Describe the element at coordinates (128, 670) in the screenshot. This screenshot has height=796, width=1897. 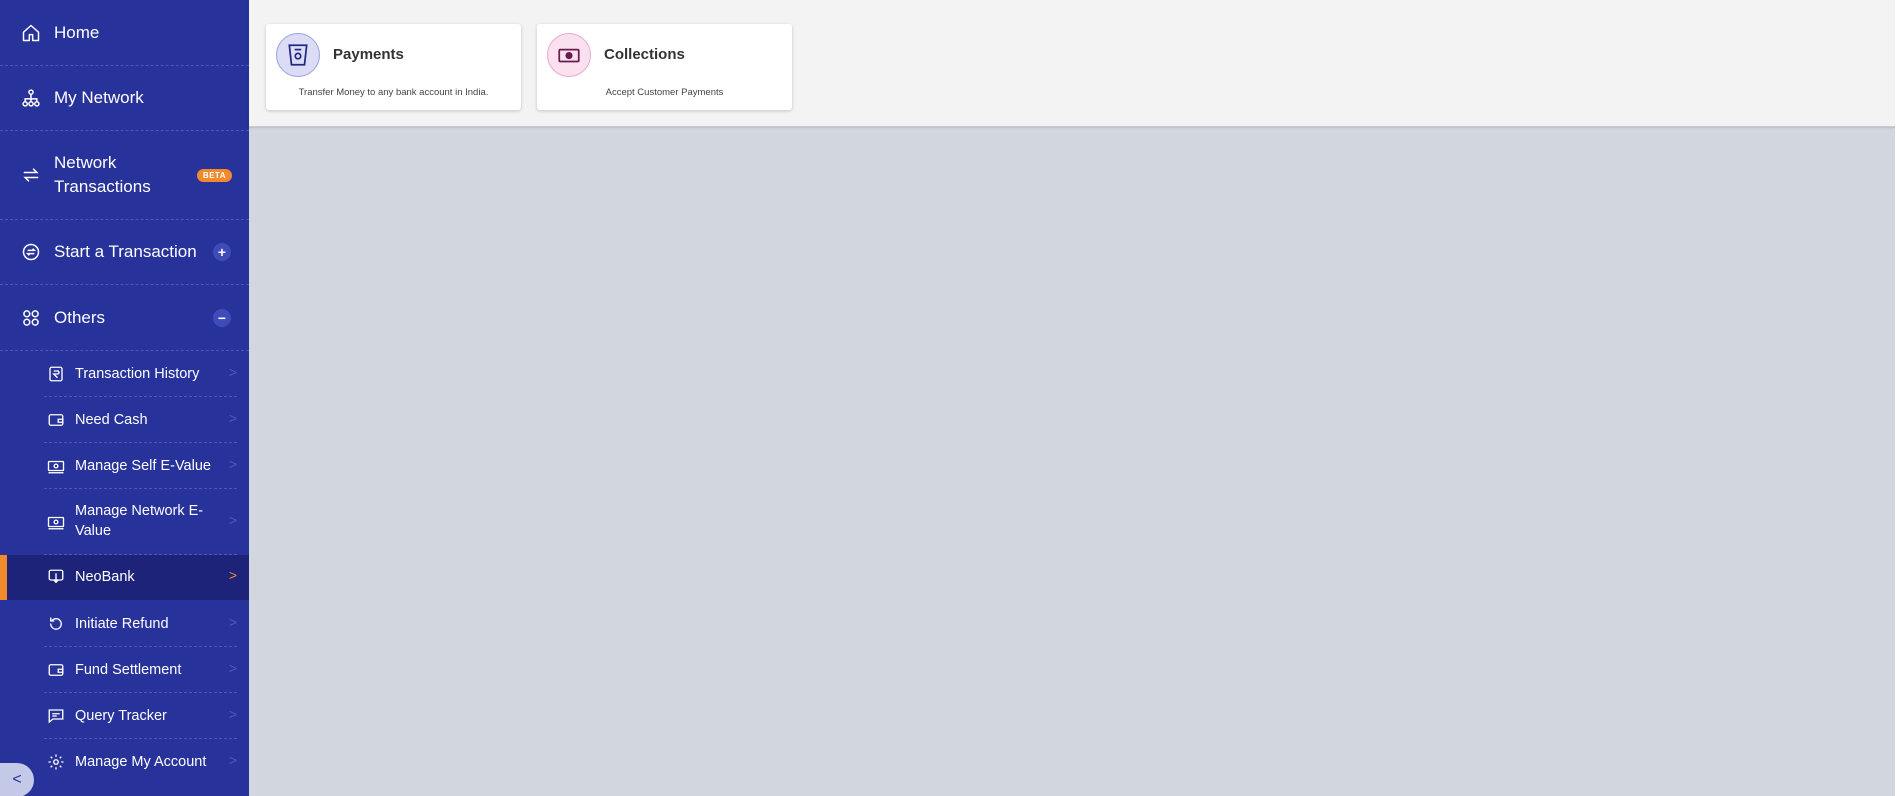
I see `sub-item-label: Fund Settlement` at that location.